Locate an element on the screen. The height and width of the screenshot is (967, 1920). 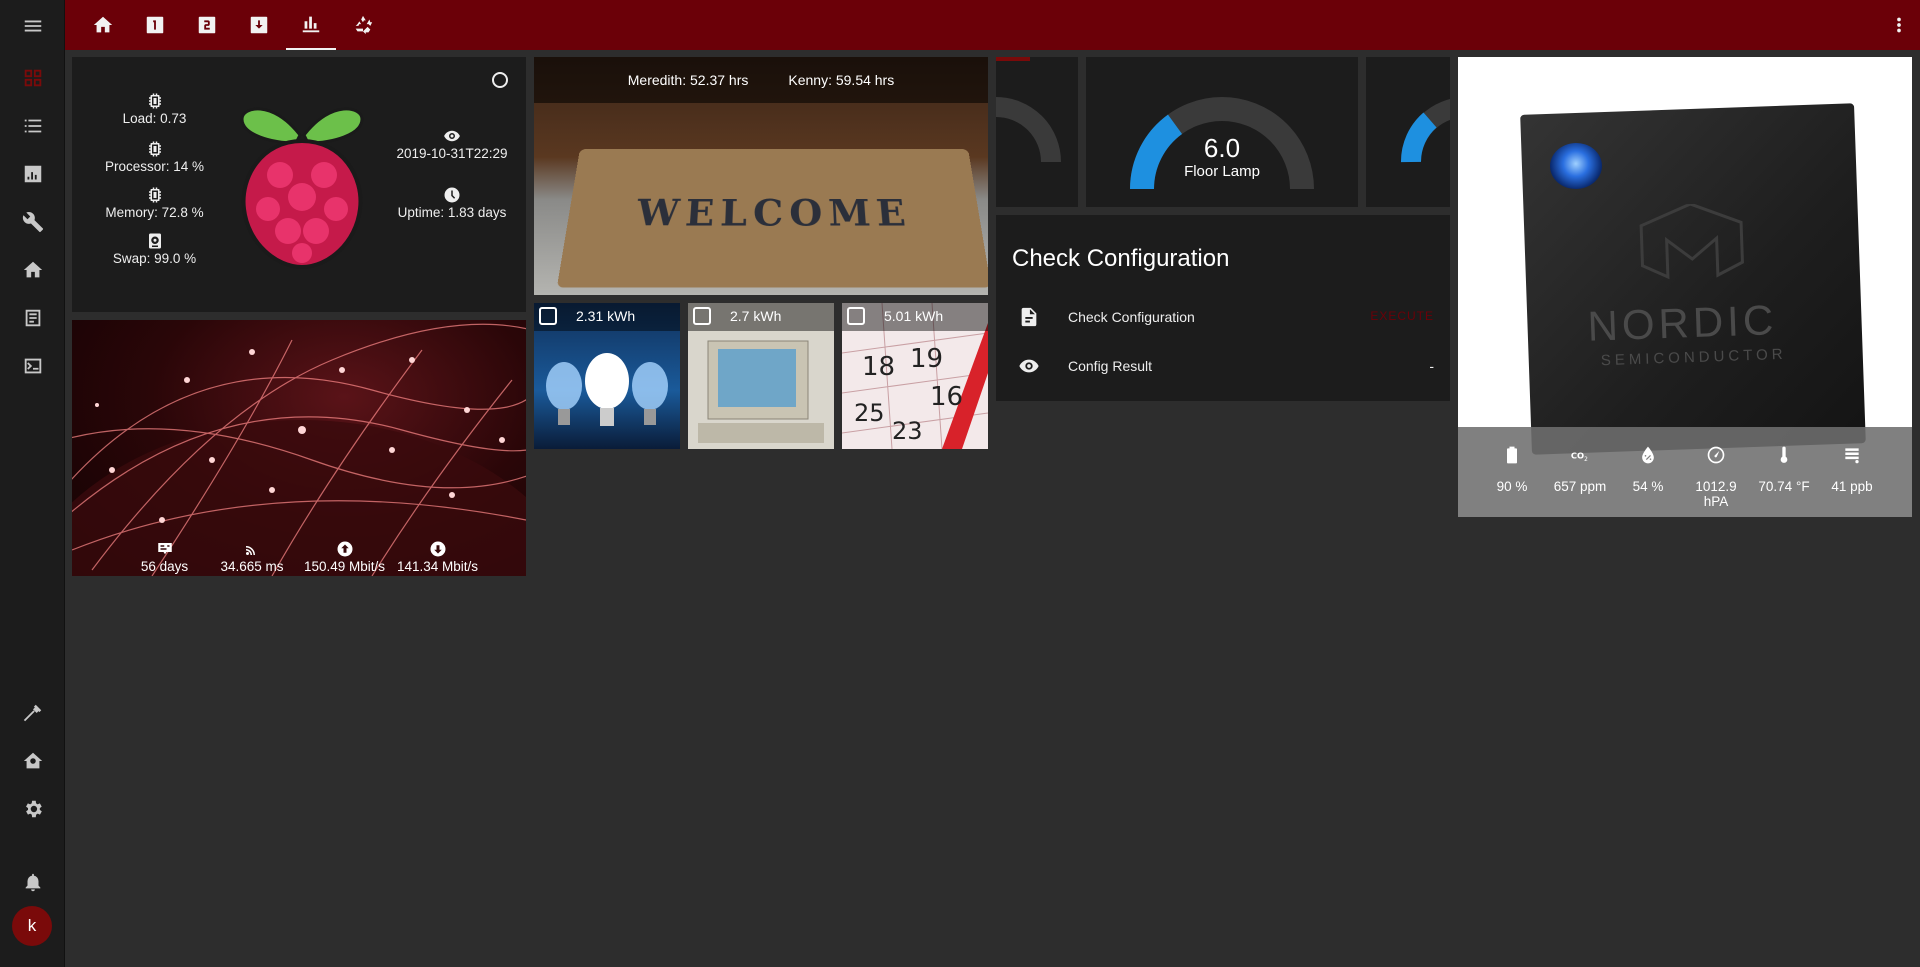
led-graphic is located at coordinates (1576, 166).